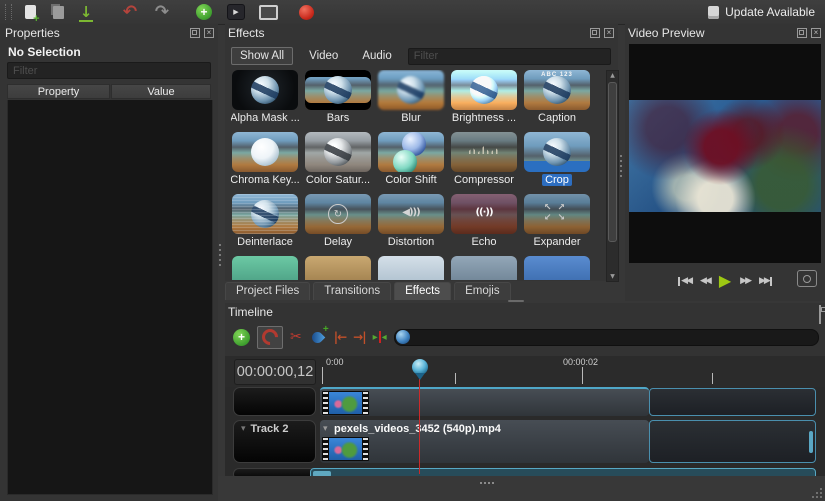 This screenshot has height=501, width=825. Describe the element at coordinates (44, 52) in the screenshot. I see `selection-status: No Selection` at that location.